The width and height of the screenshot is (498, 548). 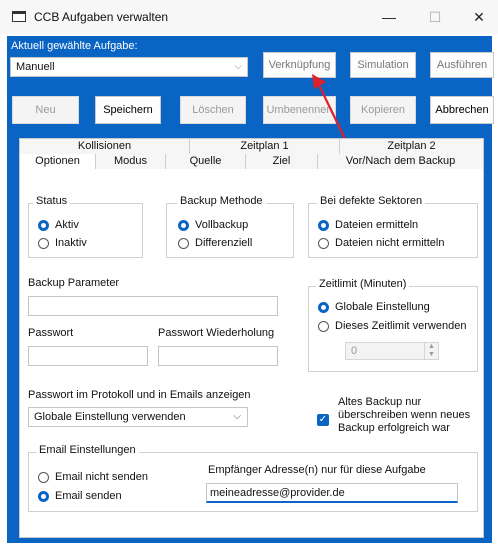 I want to click on minimize-button: —, so click(x=389, y=17).